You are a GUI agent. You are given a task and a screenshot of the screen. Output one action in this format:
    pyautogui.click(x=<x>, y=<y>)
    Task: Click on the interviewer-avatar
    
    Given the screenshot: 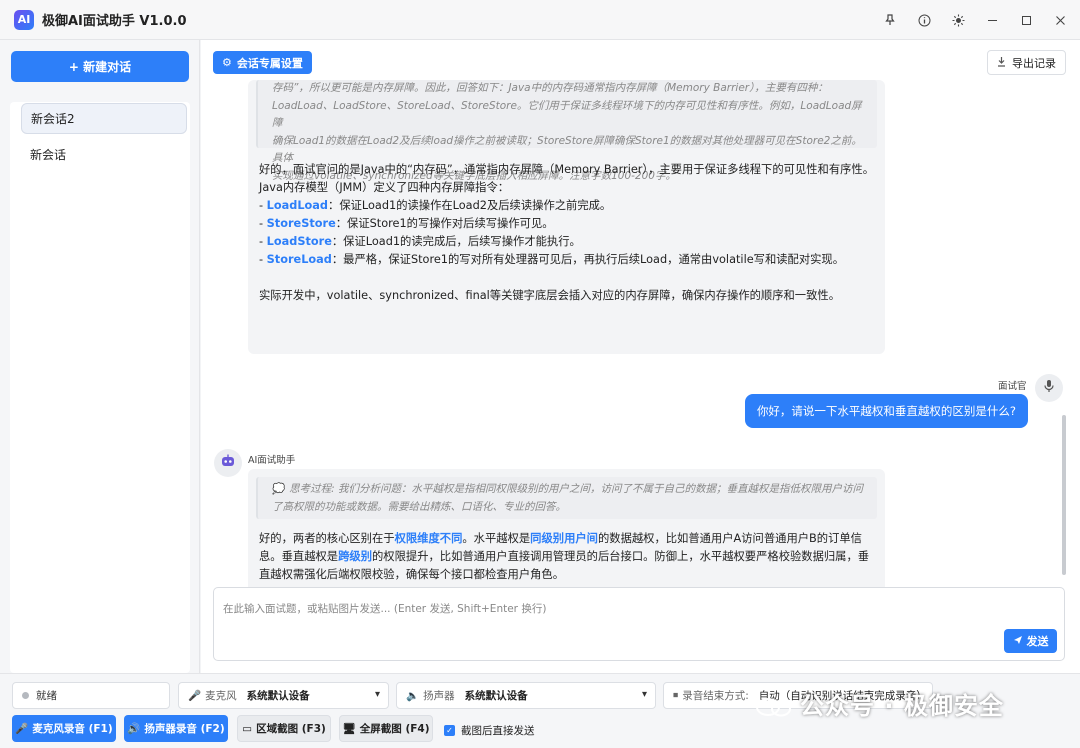 What is the action you would take?
    pyautogui.click(x=1049, y=388)
    